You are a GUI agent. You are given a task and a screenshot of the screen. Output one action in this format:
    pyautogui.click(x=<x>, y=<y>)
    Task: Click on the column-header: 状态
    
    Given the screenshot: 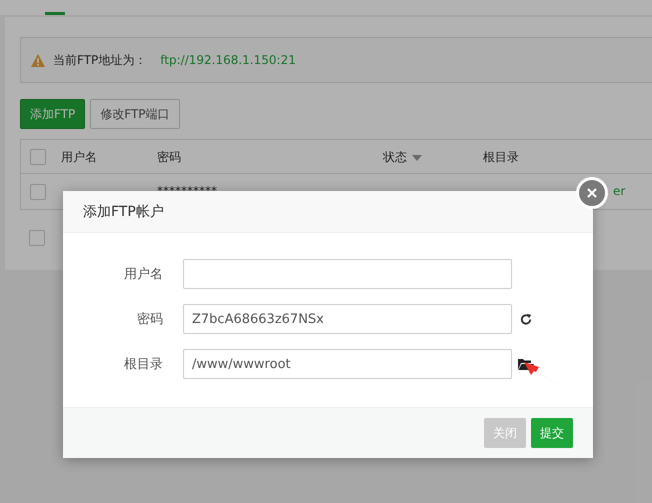 What is the action you would take?
    pyautogui.click(x=402, y=157)
    